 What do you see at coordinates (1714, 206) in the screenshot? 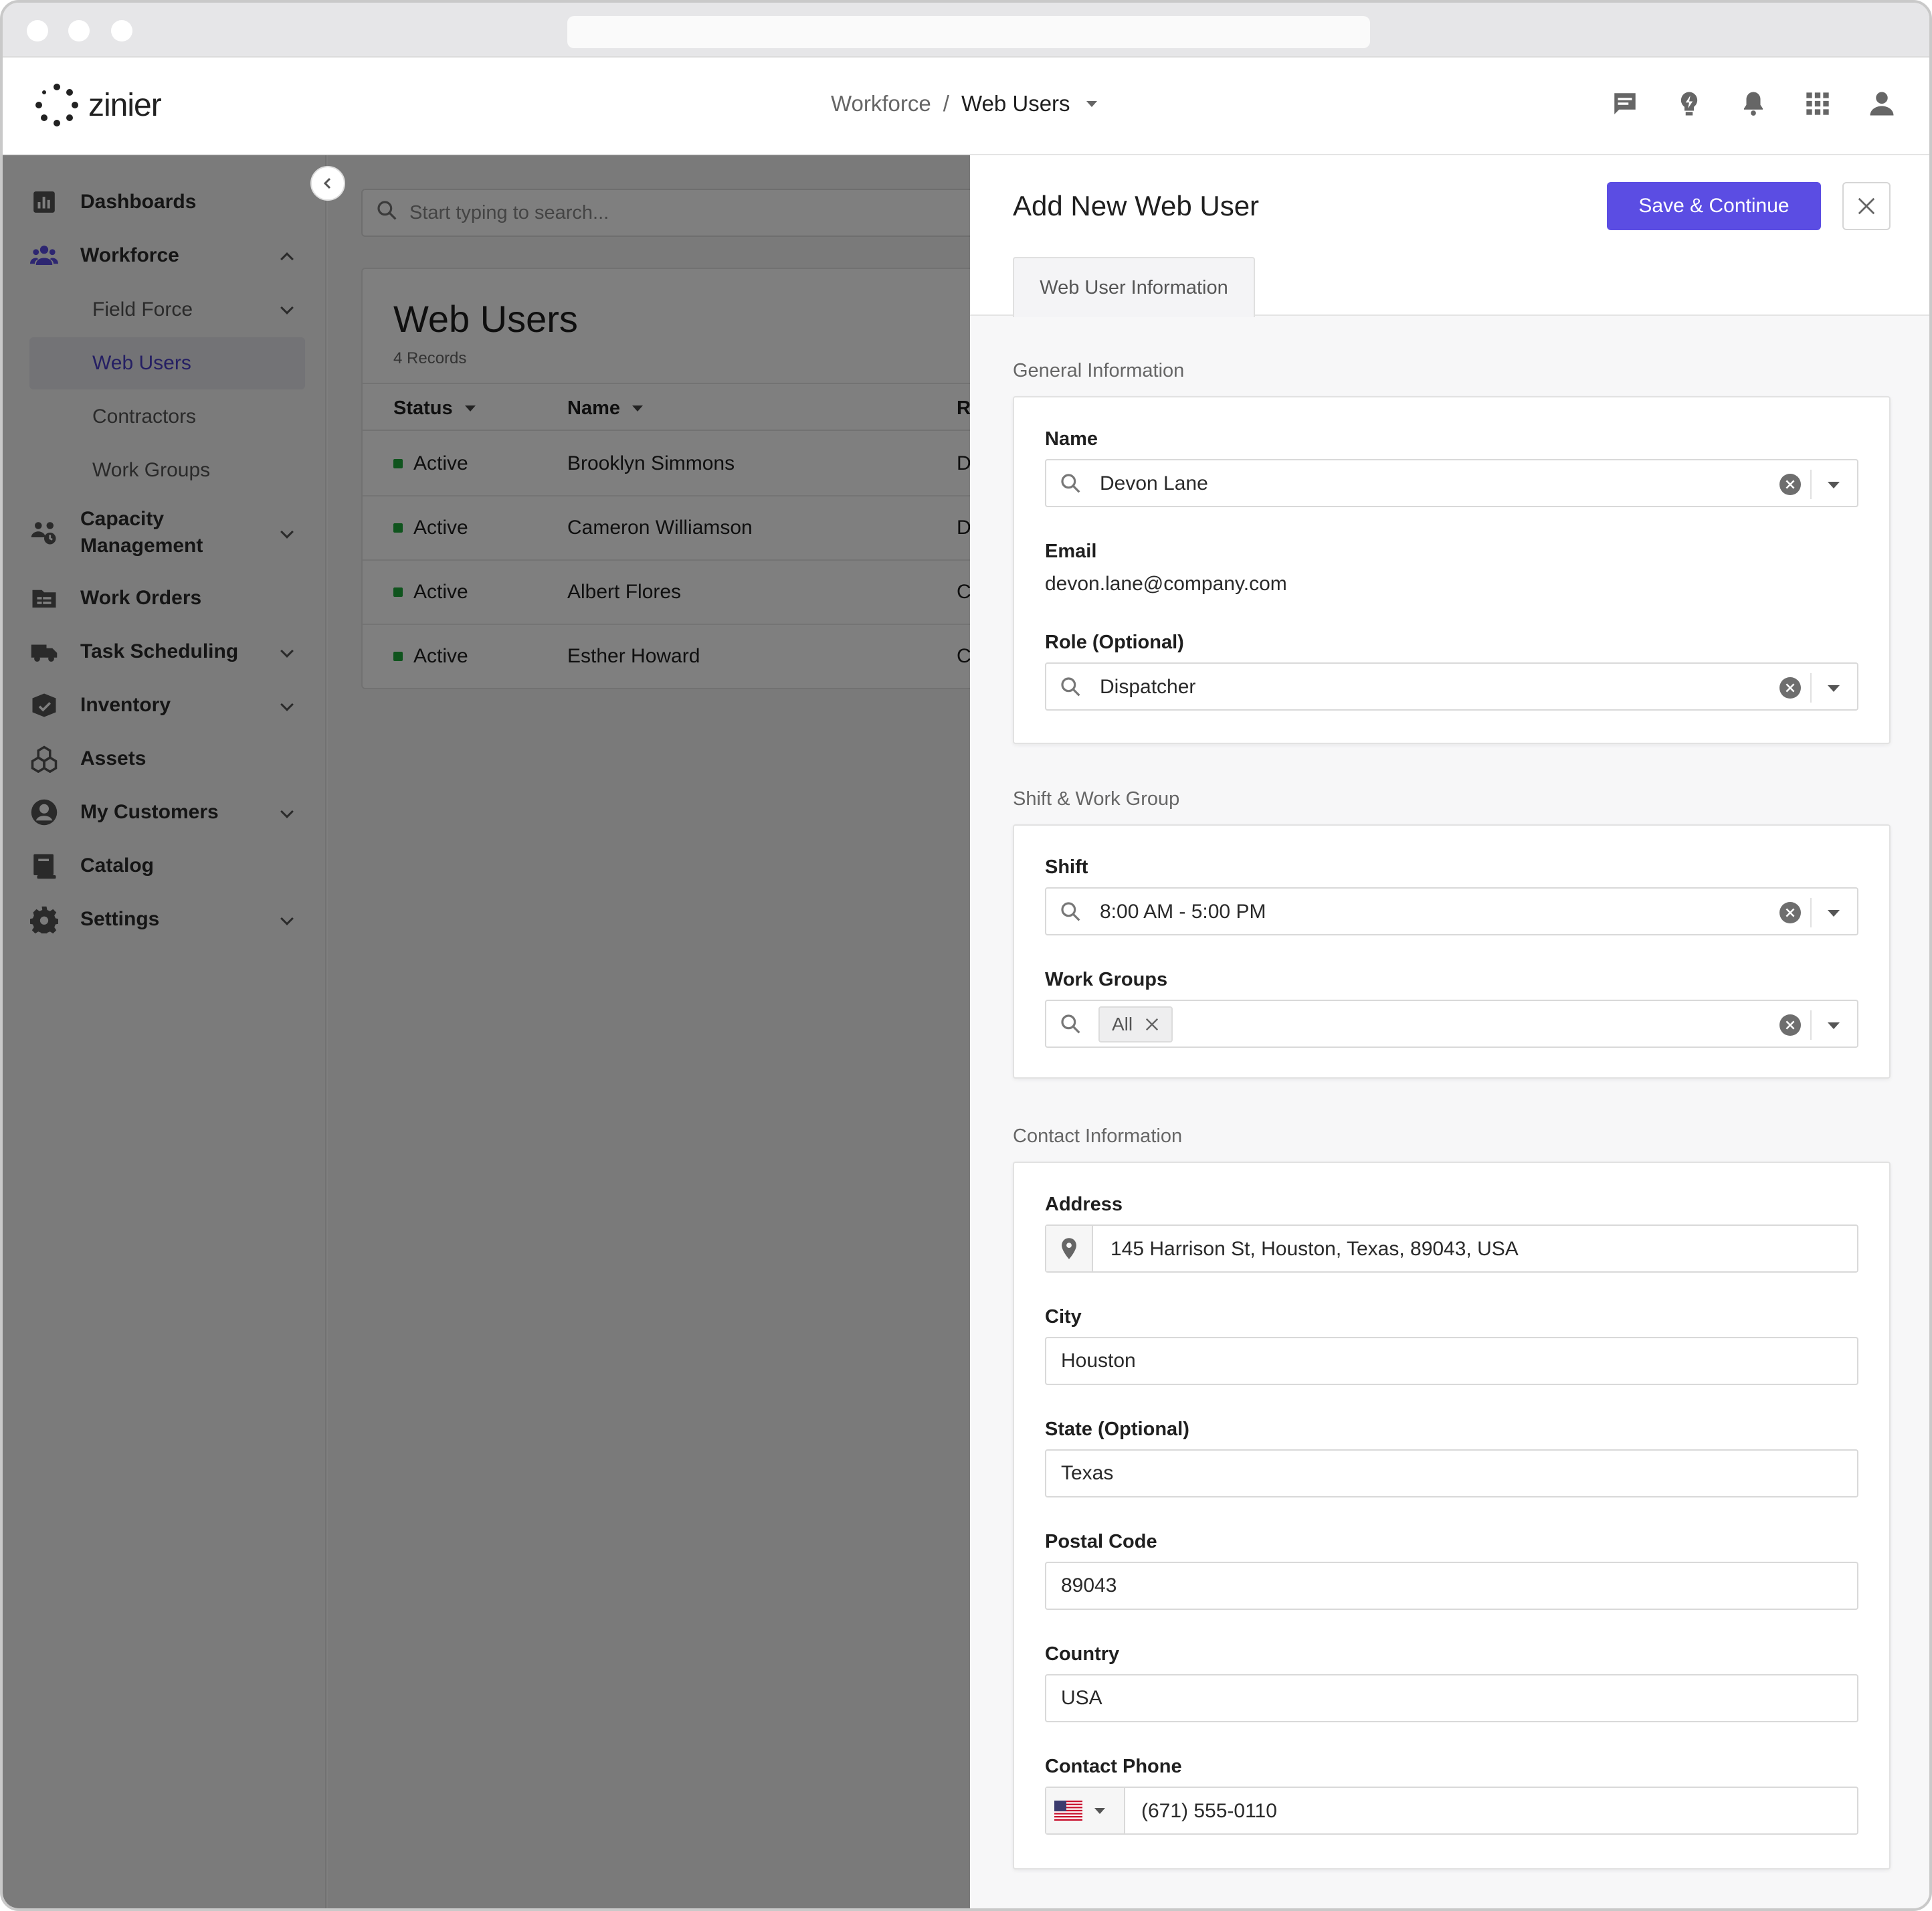
I see `save-continue-button: Save & Continue` at bounding box center [1714, 206].